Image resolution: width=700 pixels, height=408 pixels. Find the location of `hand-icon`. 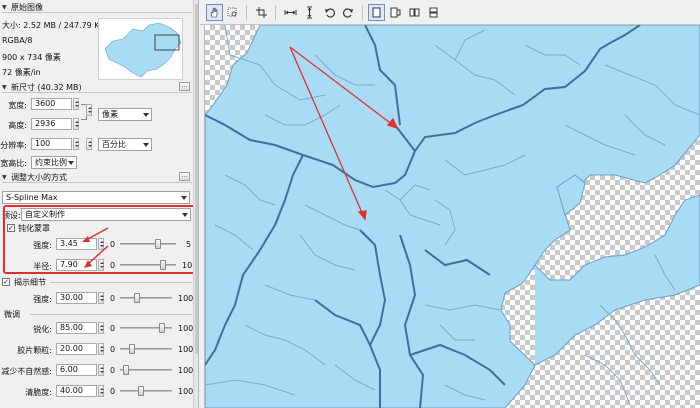

hand-icon is located at coordinates (214, 12).